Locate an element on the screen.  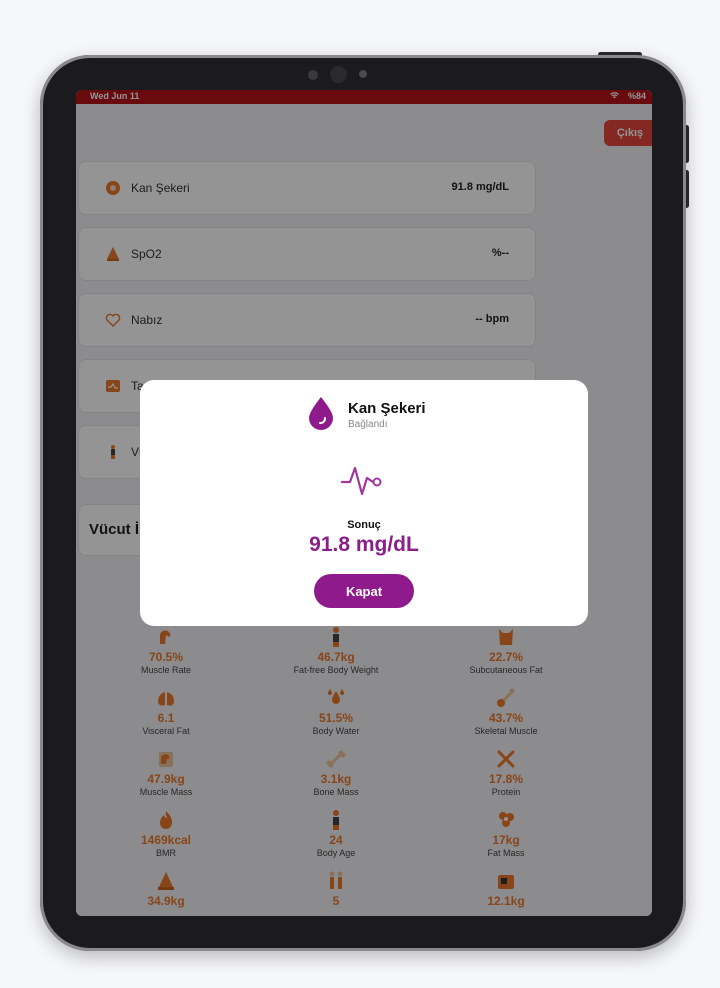
pulse-icon is located at coordinates (361, 481).